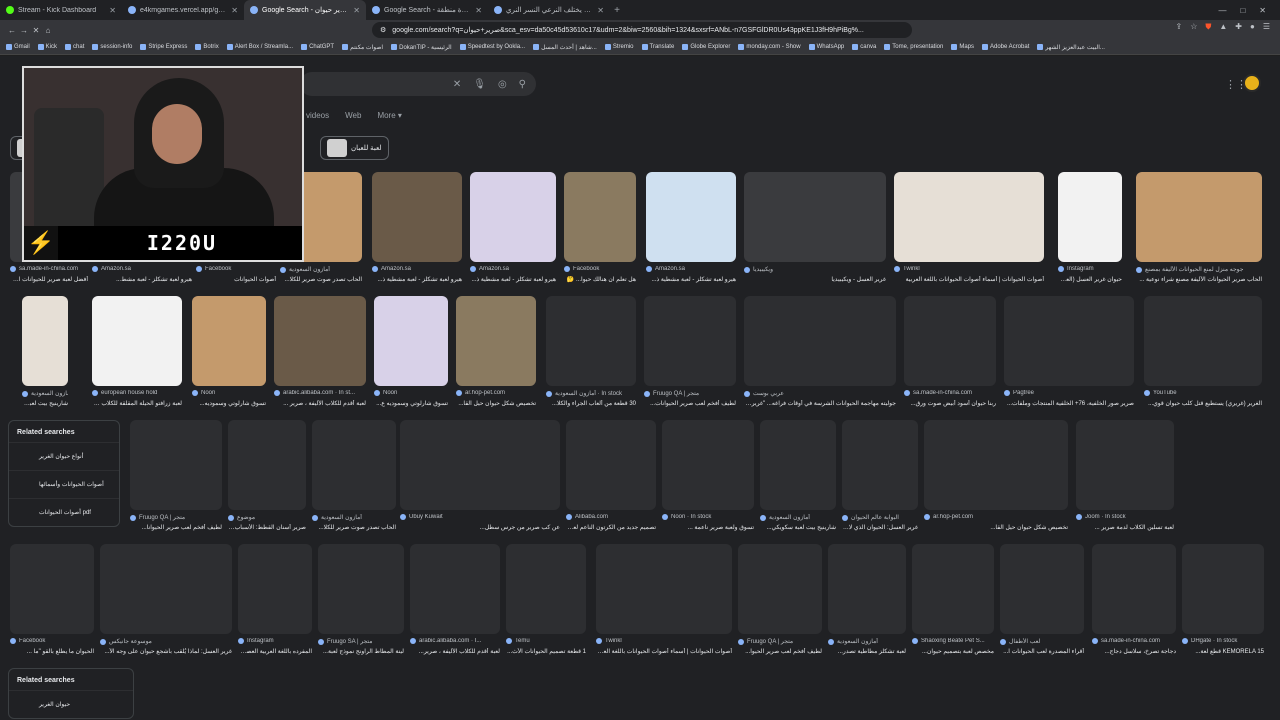 This screenshot has width=1280, height=720. What do you see at coordinates (962, 47) in the screenshot?
I see `bookmark-item: Maps` at bounding box center [962, 47].